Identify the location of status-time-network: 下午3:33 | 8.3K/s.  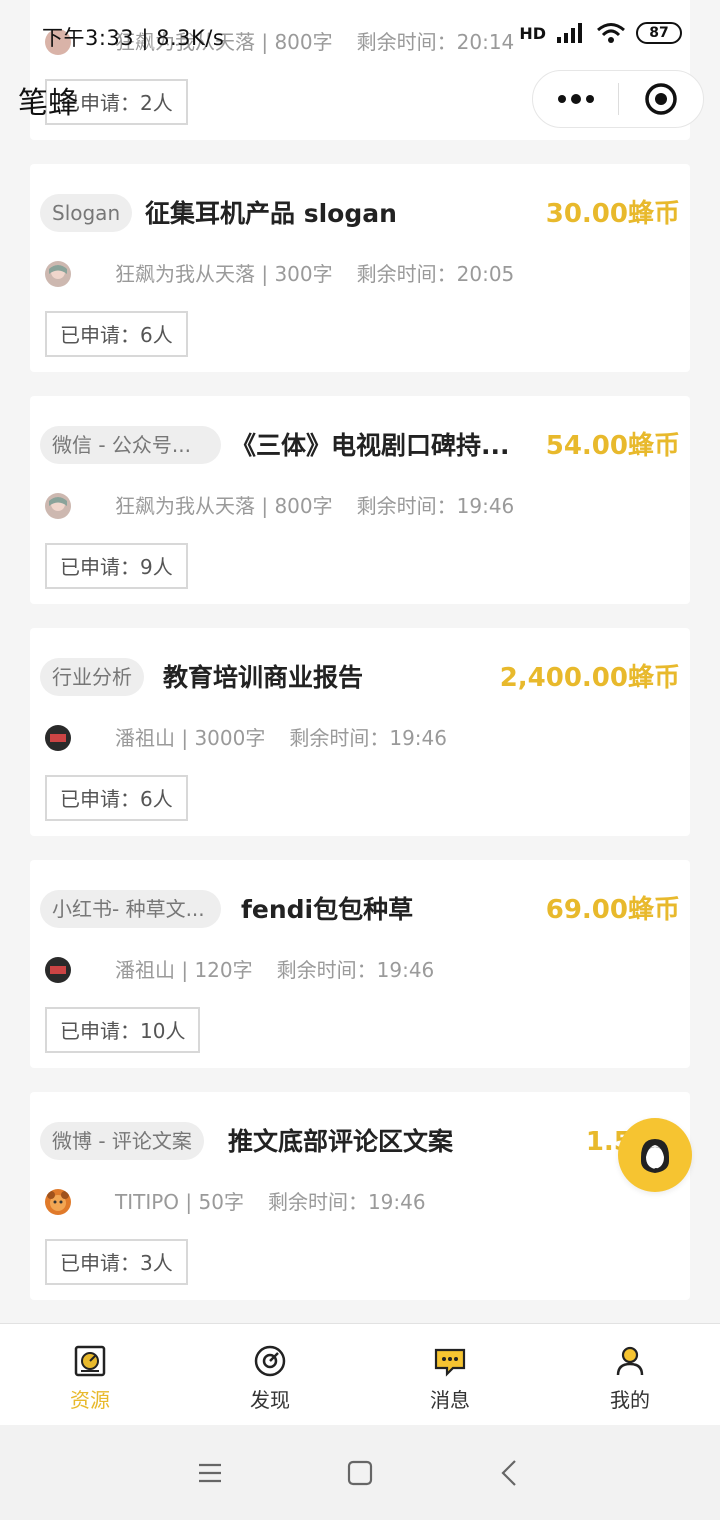
(133, 38).